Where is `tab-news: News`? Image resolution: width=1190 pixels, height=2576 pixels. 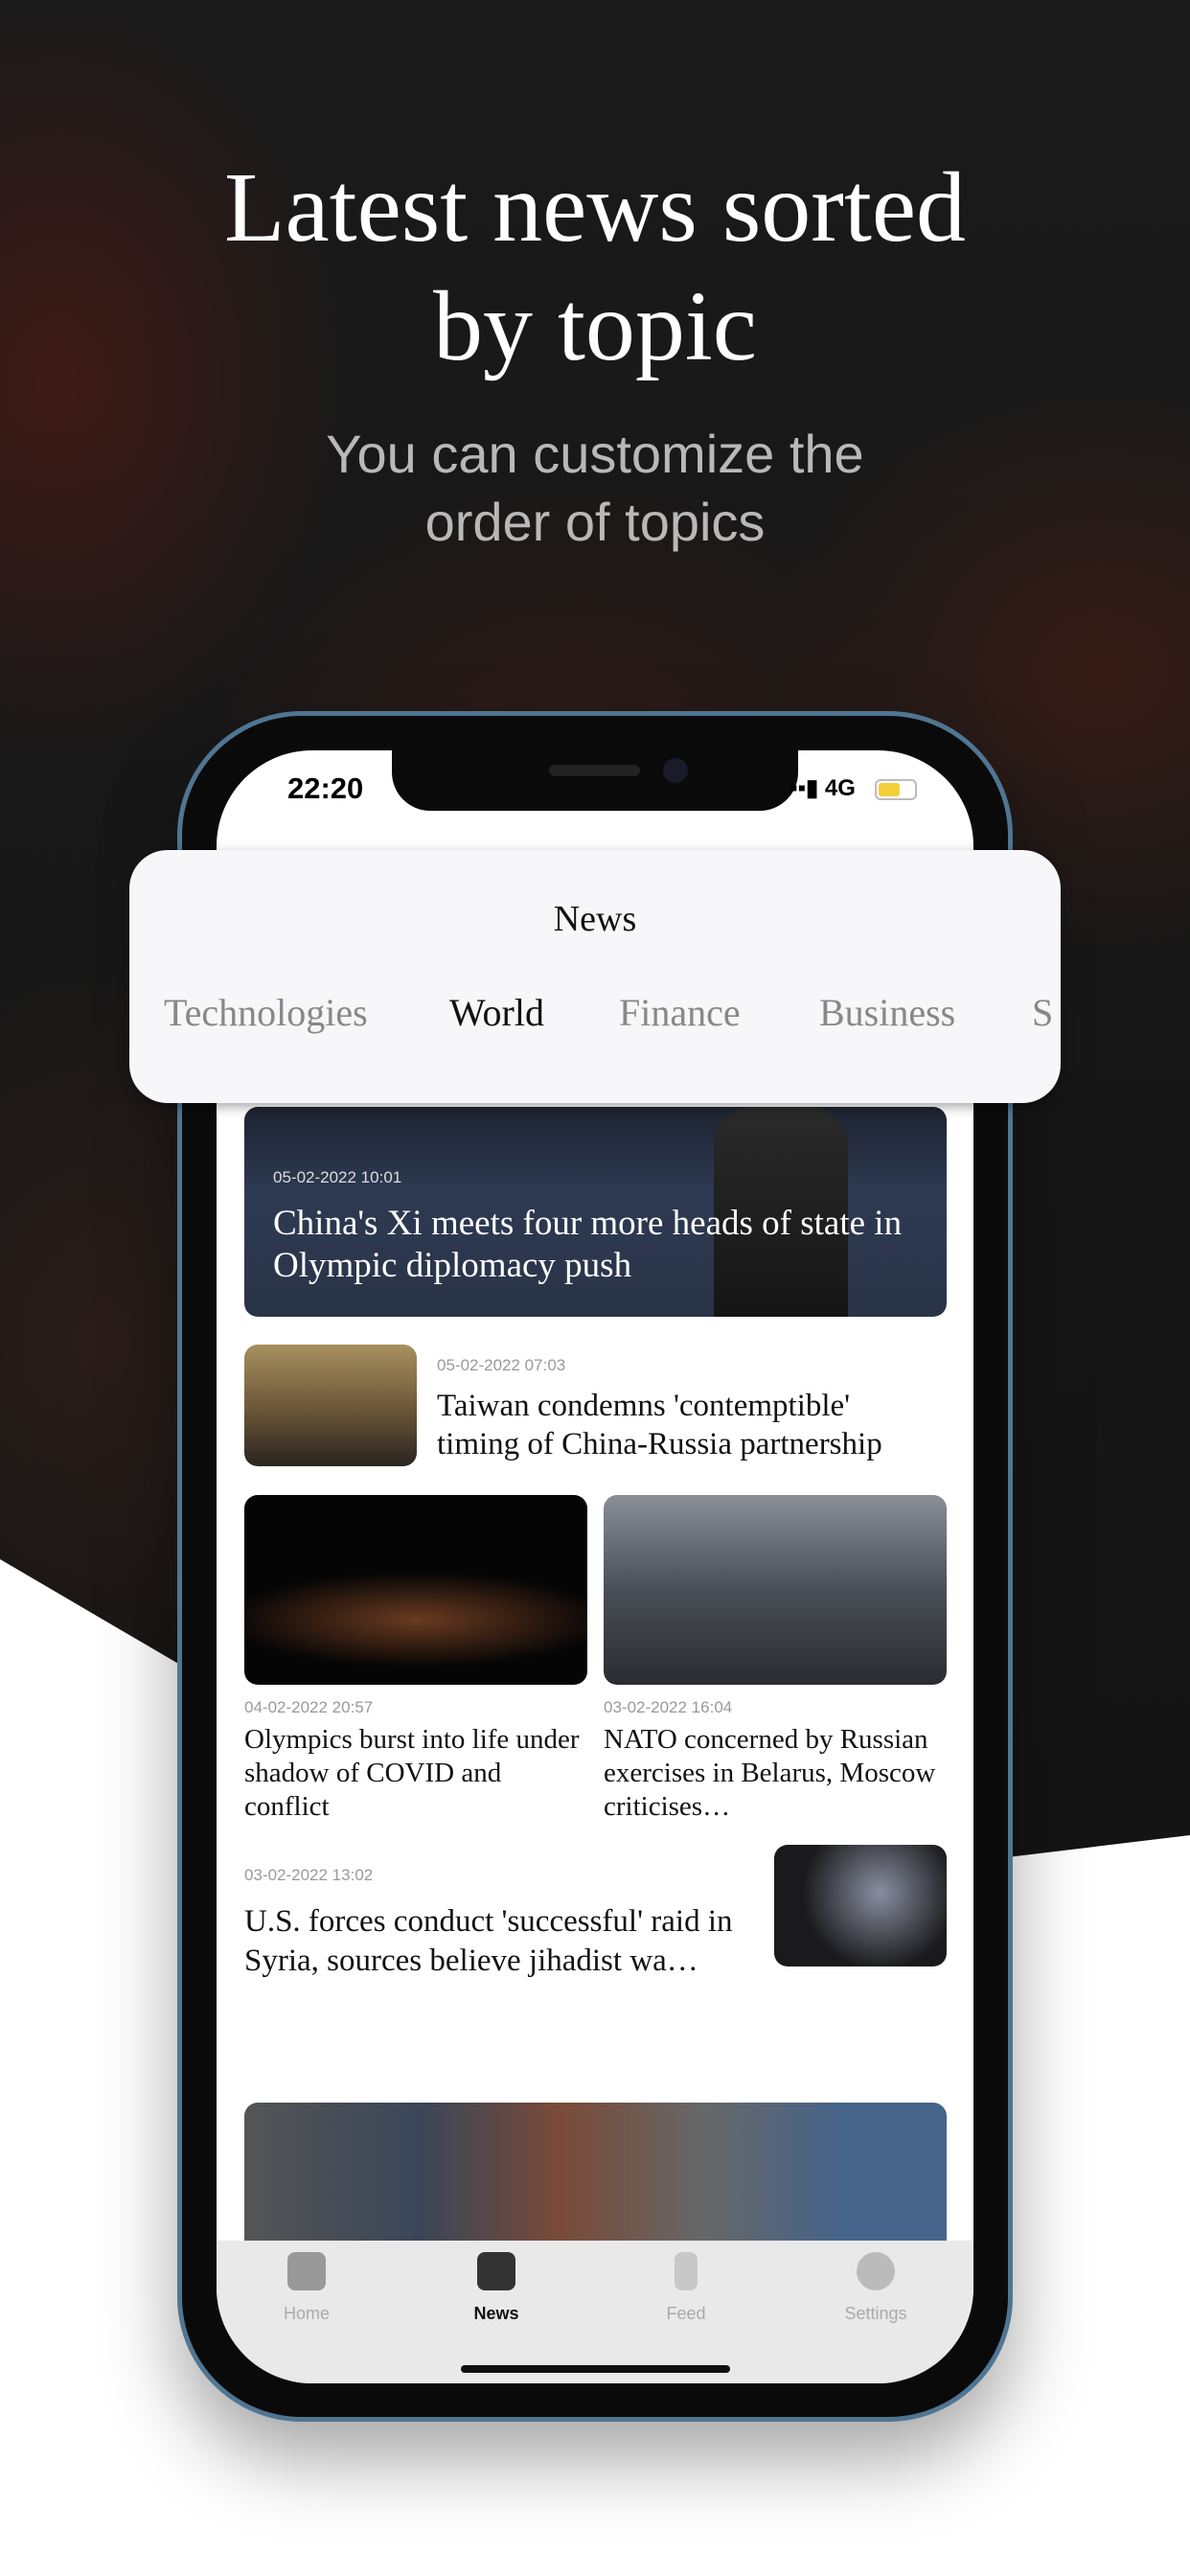 tab-news: News is located at coordinates (496, 2288).